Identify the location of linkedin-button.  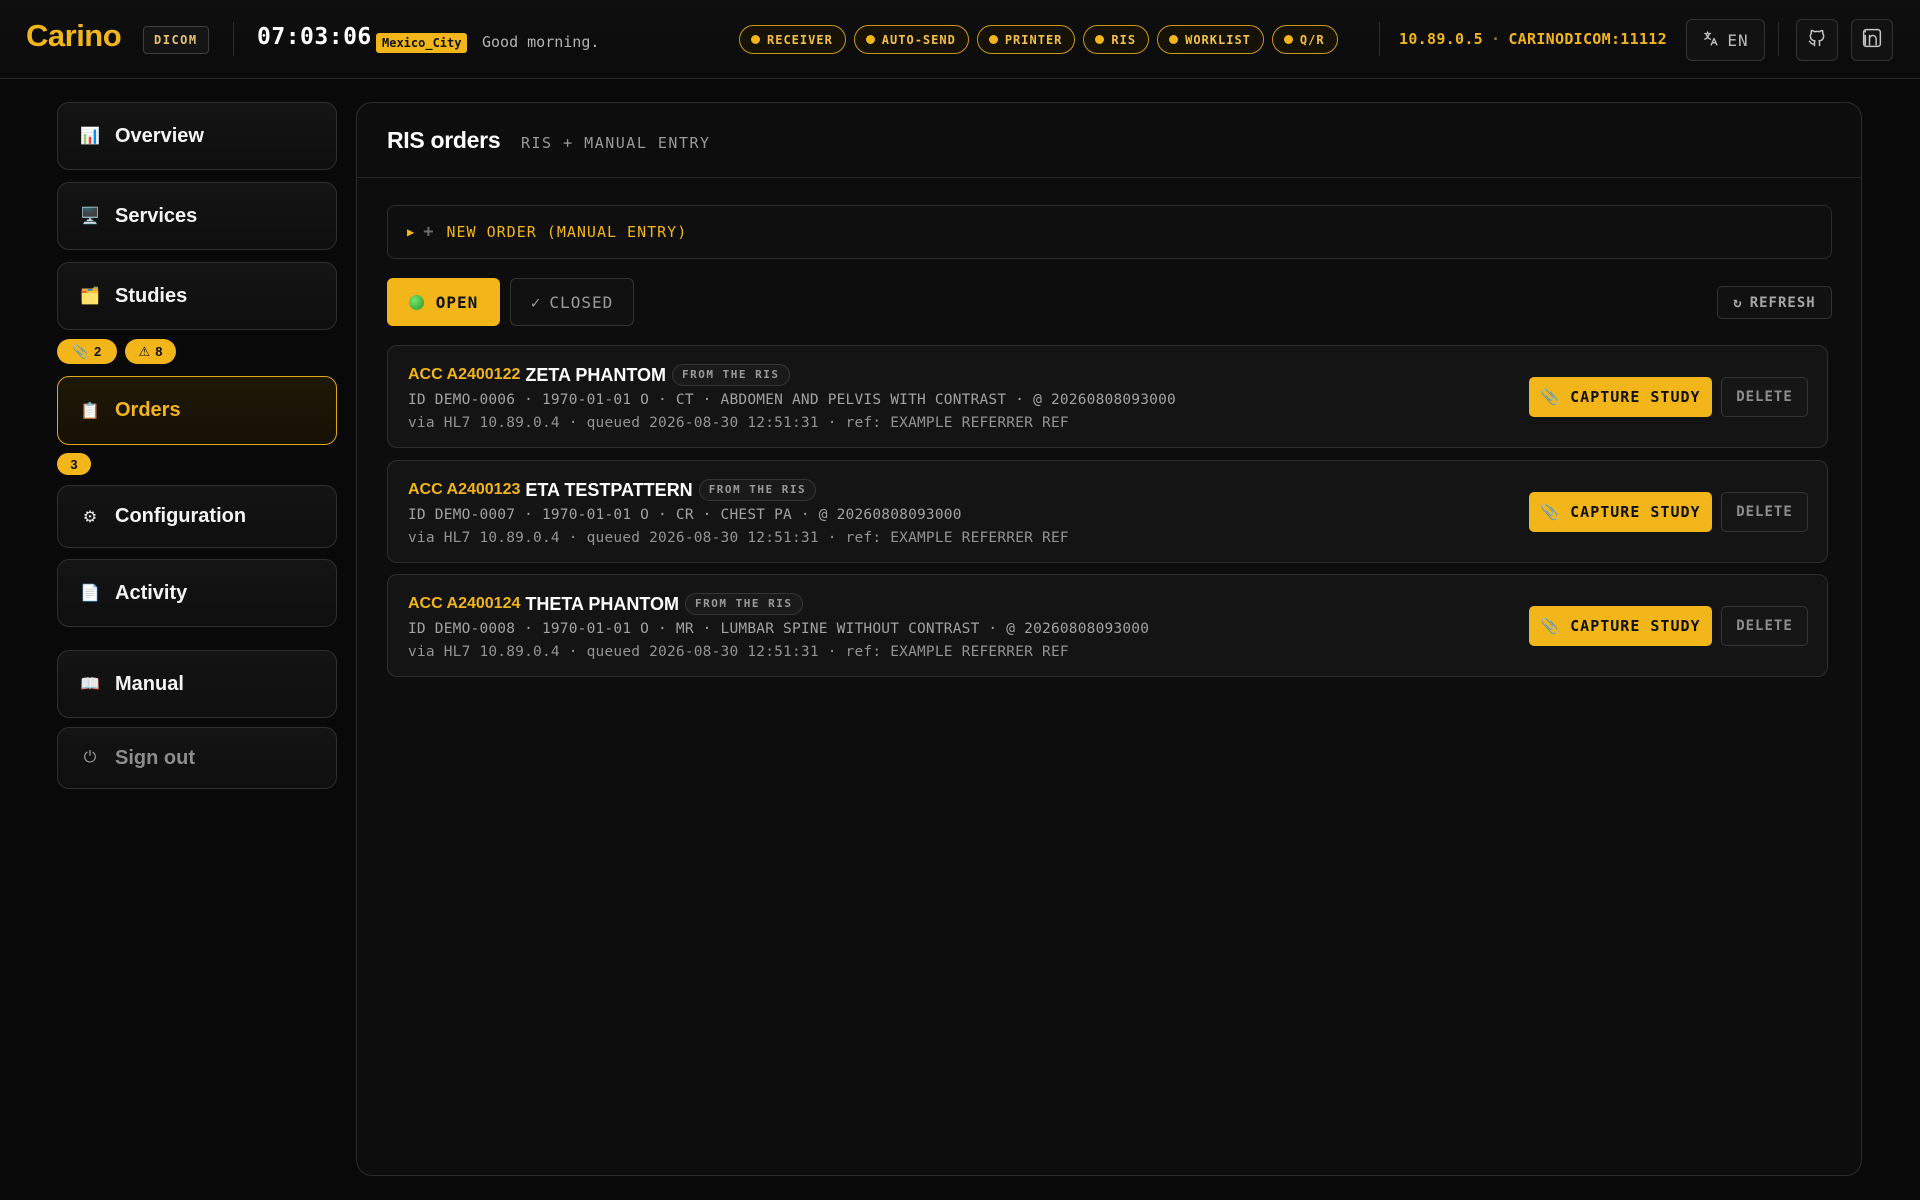
(1872, 40).